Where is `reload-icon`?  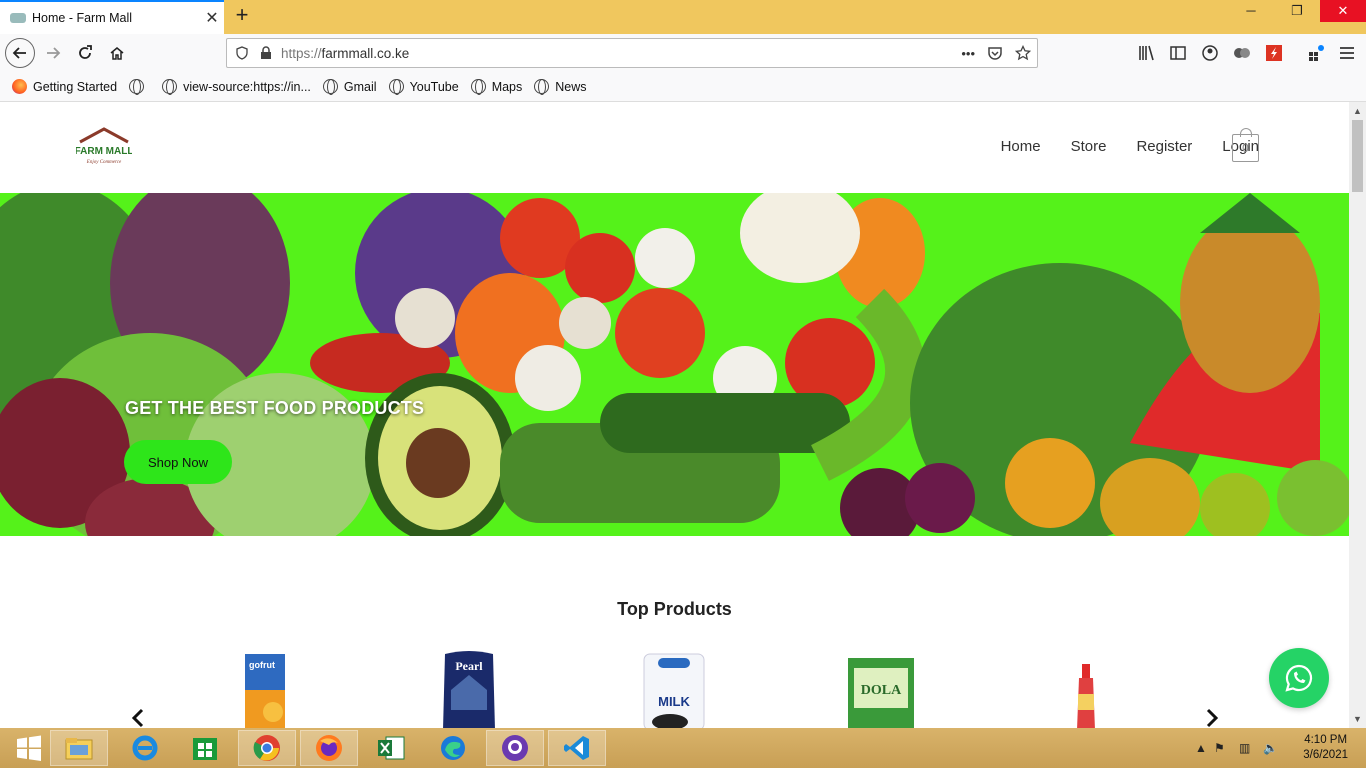 reload-icon is located at coordinates (85, 52).